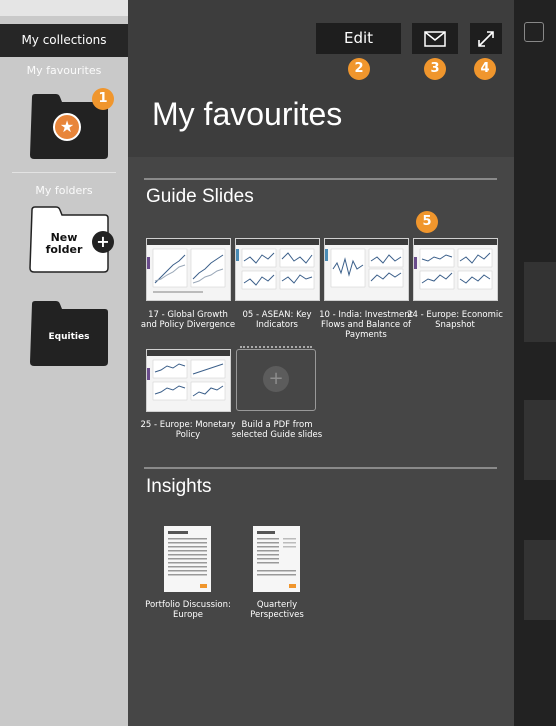 This screenshot has height=726, width=556. I want to click on slide-caption: 17 - Global Growth and Policy Divergence, so click(188, 320).